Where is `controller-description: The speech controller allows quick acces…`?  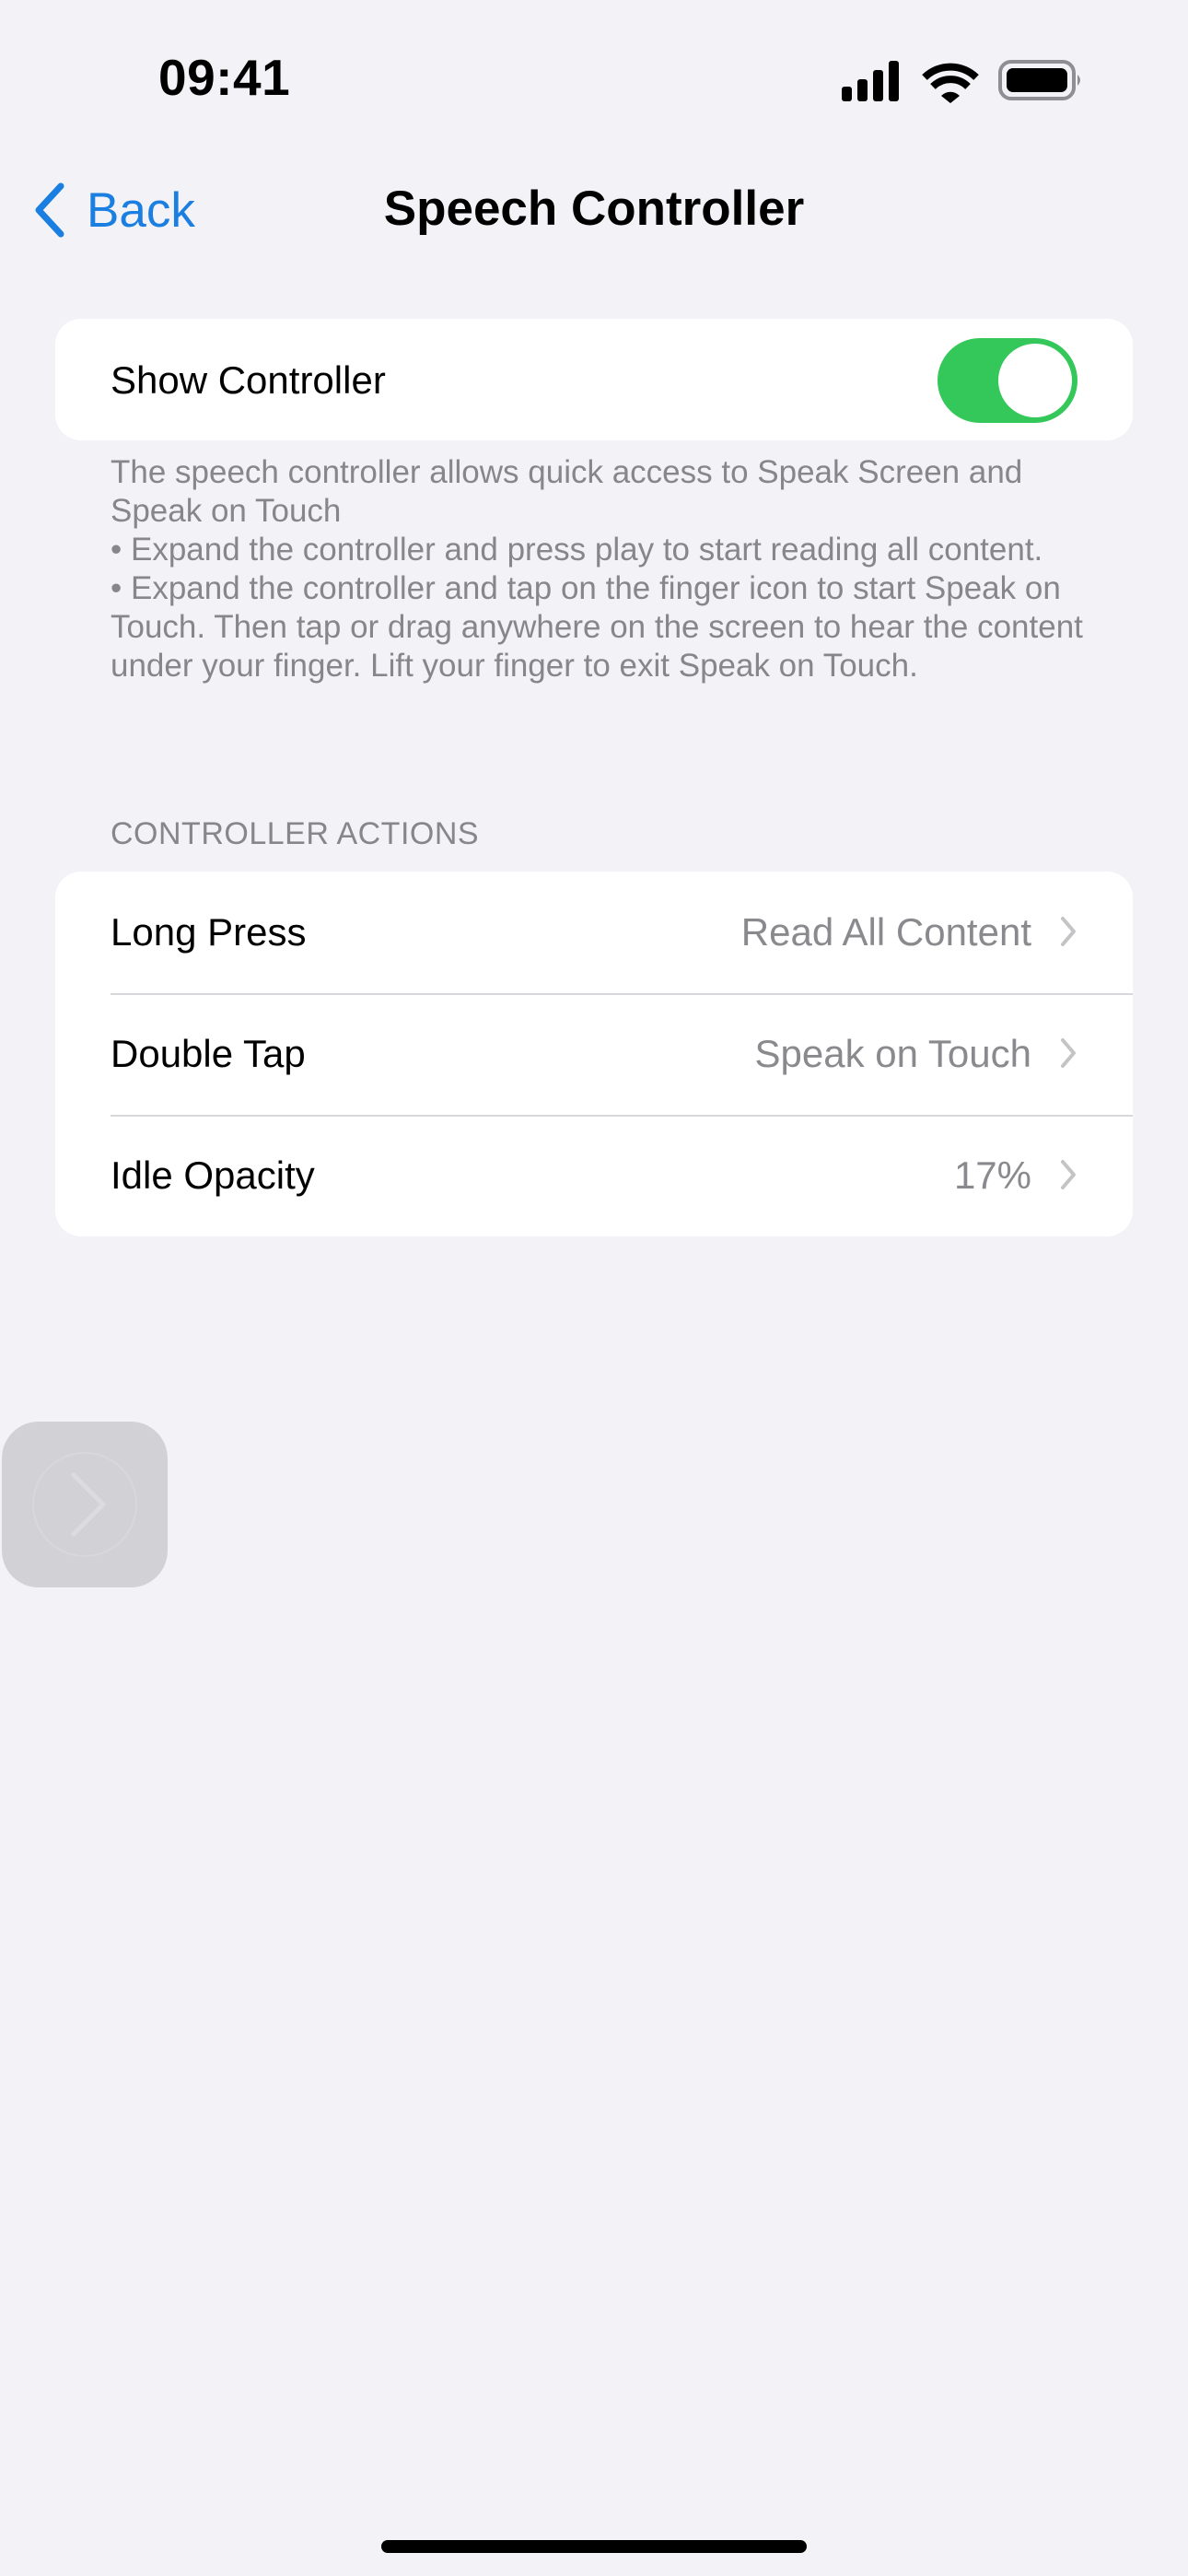
controller-description: The speech controller allows quick acces… is located at coordinates (597, 569).